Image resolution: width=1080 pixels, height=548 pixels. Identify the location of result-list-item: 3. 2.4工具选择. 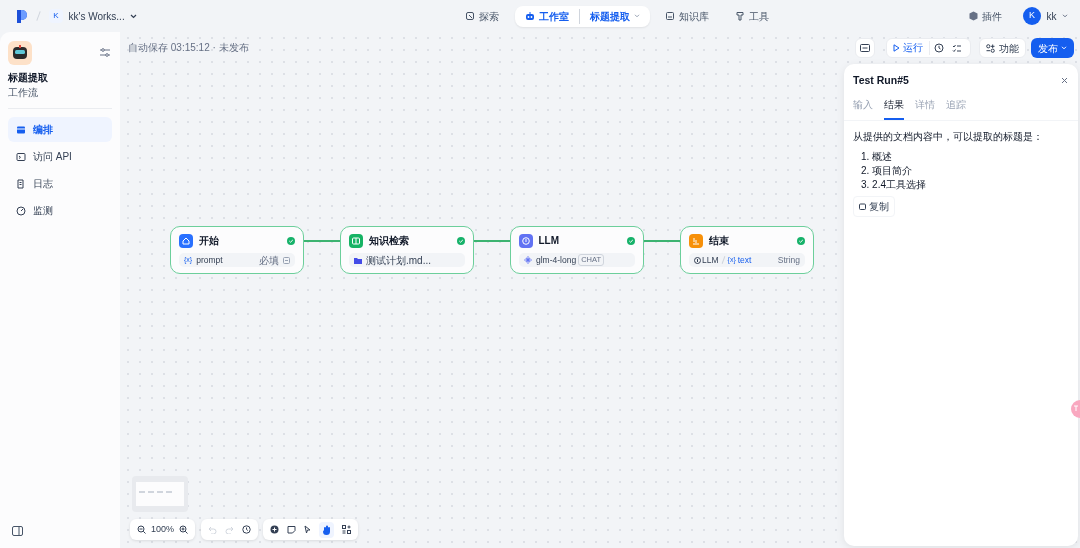
(894, 184).